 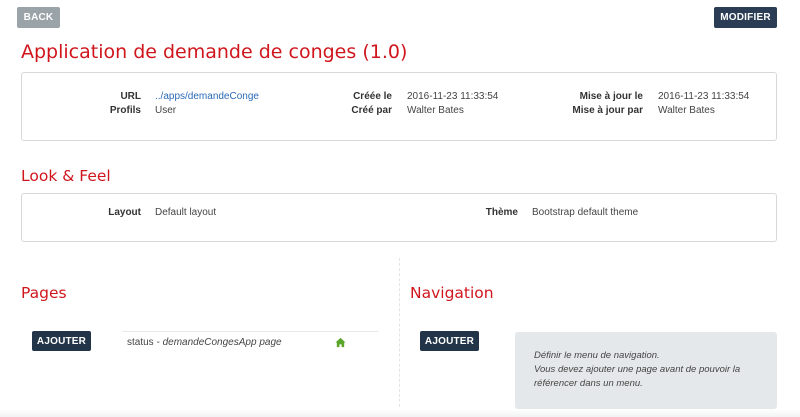 What do you see at coordinates (372, 96) in the screenshot?
I see `created-label: Créée le` at bounding box center [372, 96].